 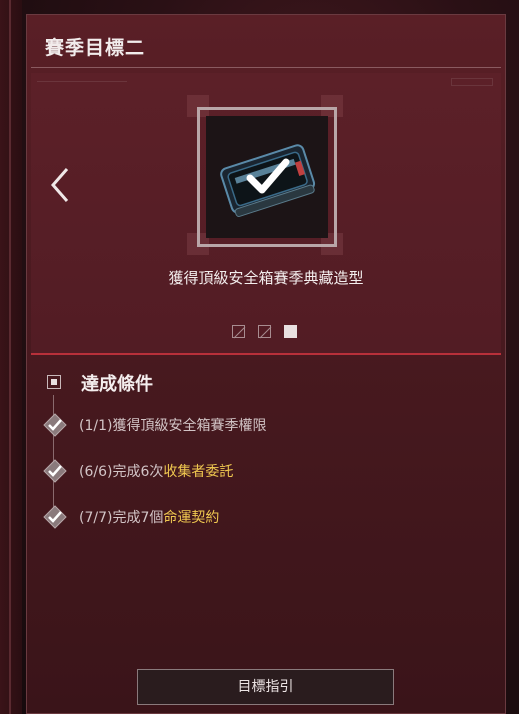 What do you see at coordinates (191, 518) in the screenshot?
I see `condition-highlight-link: 命運契約` at bounding box center [191, 518].